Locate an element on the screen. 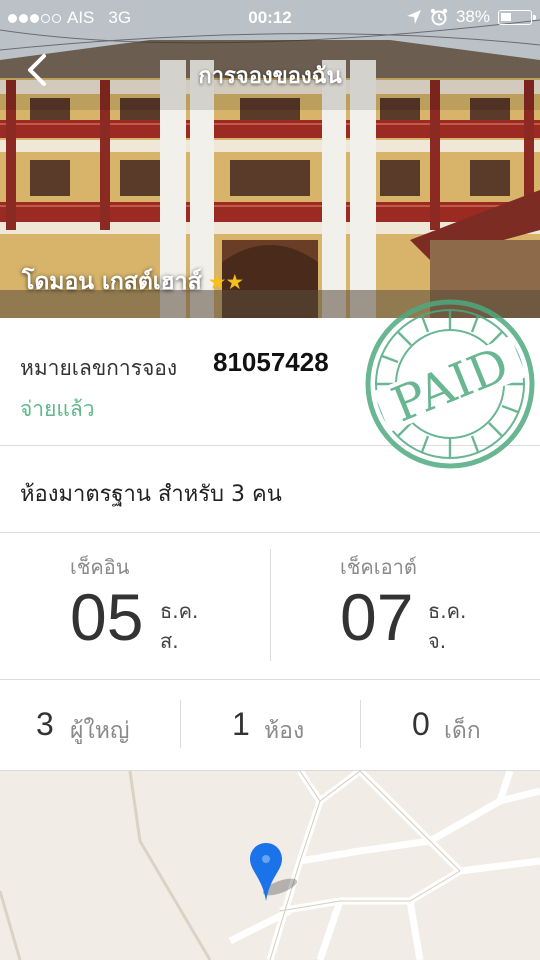  checkin-month: ธ.ค. is located at coordinates (179, 611).